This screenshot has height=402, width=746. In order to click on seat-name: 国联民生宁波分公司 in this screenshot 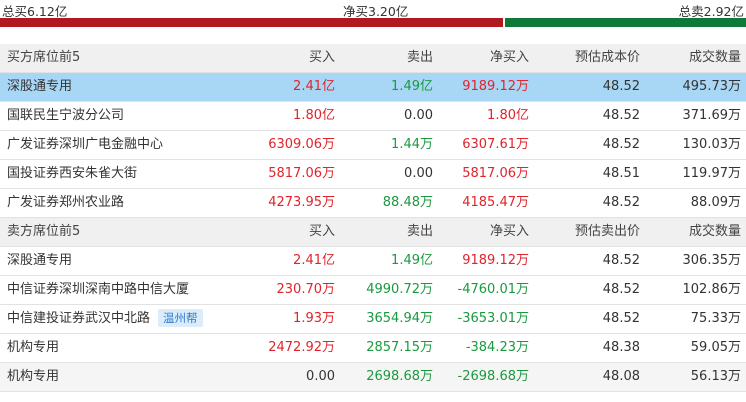, I will do `click(65, 116)`.